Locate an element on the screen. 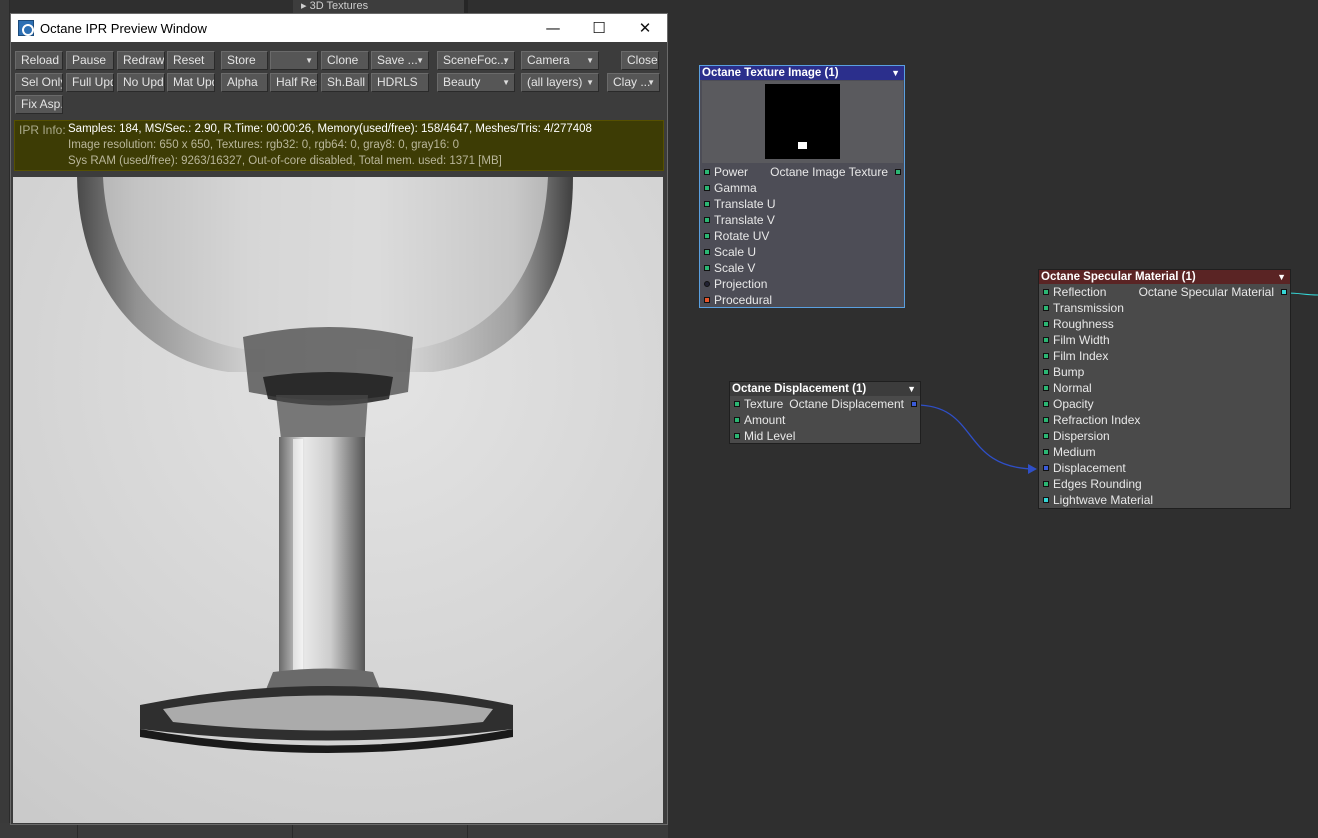 This screenshot has height=838, width=1318. maximize-button: ☐ is located at coordinates (599, 28).